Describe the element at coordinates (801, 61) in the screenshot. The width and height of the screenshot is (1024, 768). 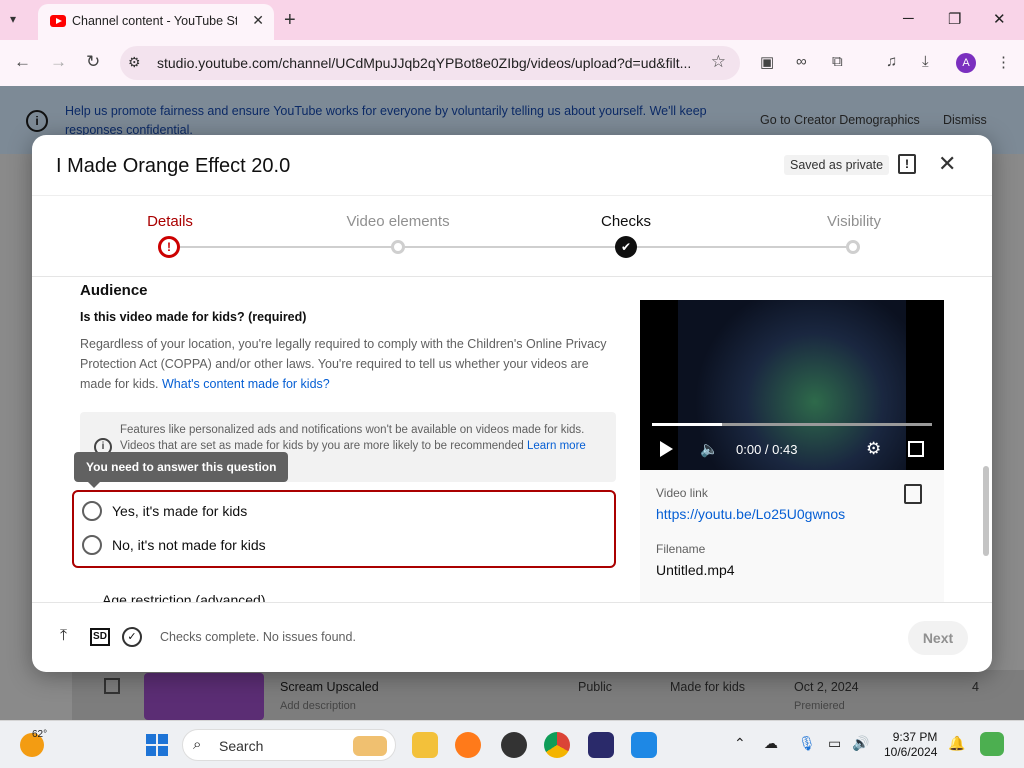
I see `extension-infinity-icon: ∞` at that location.